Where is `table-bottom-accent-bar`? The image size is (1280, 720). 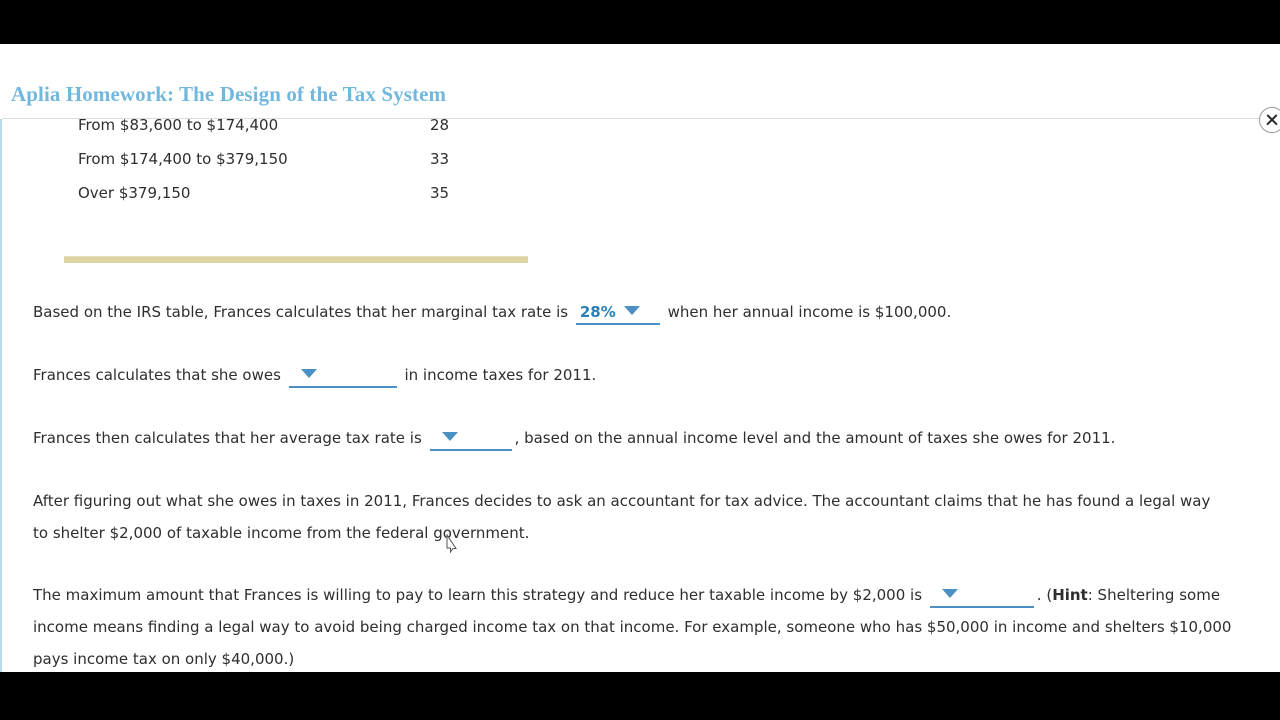
table-bottom-accent-bar is located at coordinates (296, 259).